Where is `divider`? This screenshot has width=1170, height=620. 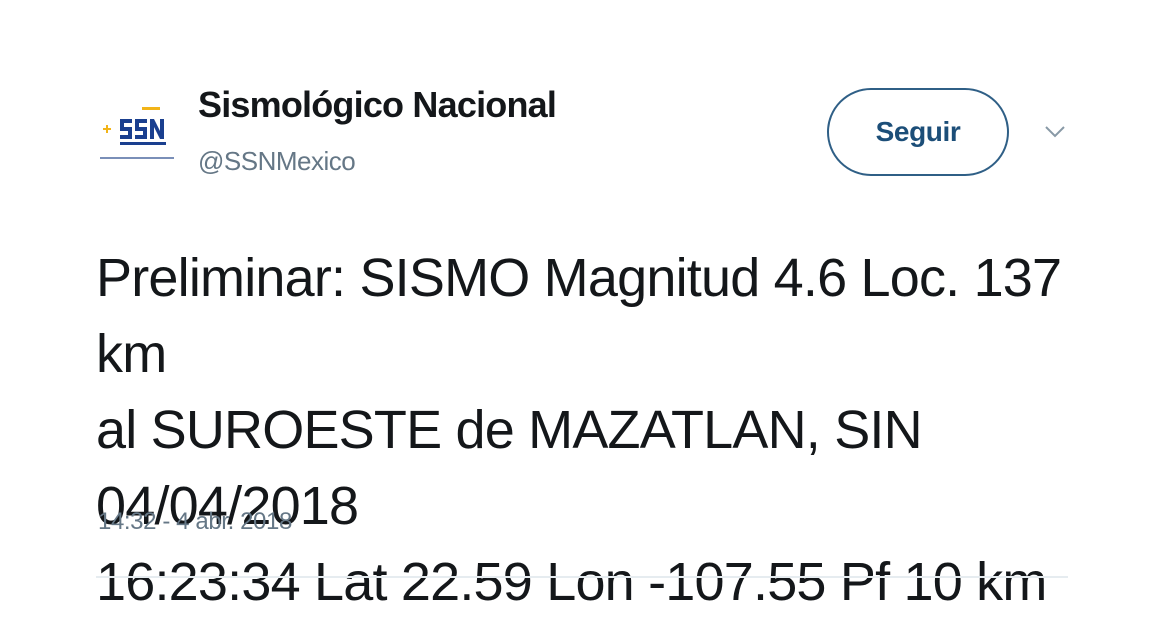 divider is located at coordinates (582, 577).